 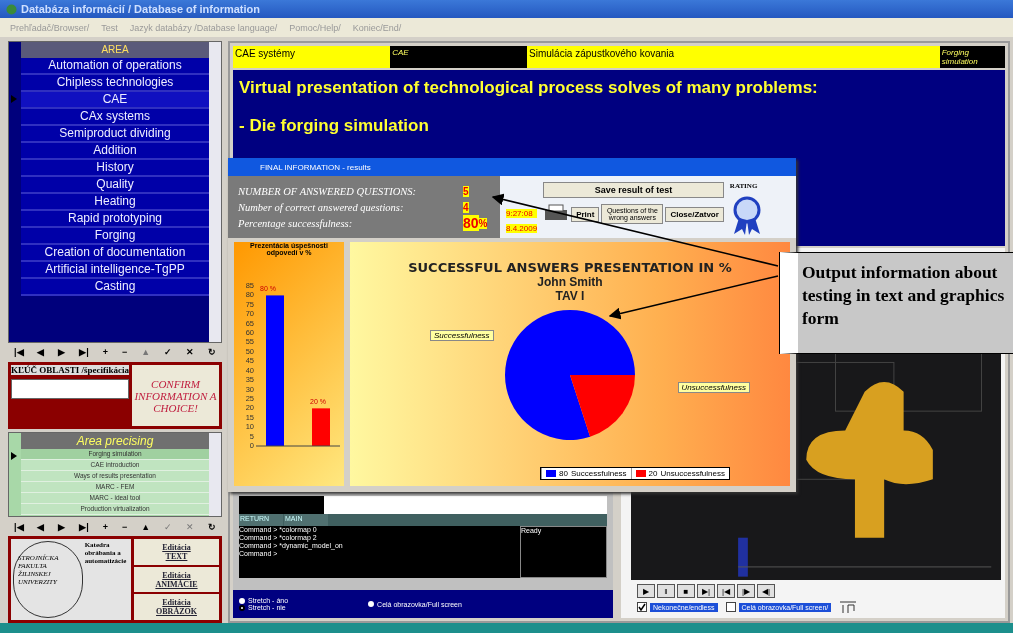 I want to click on player-button: ▶|, so click(x=706, y=591).